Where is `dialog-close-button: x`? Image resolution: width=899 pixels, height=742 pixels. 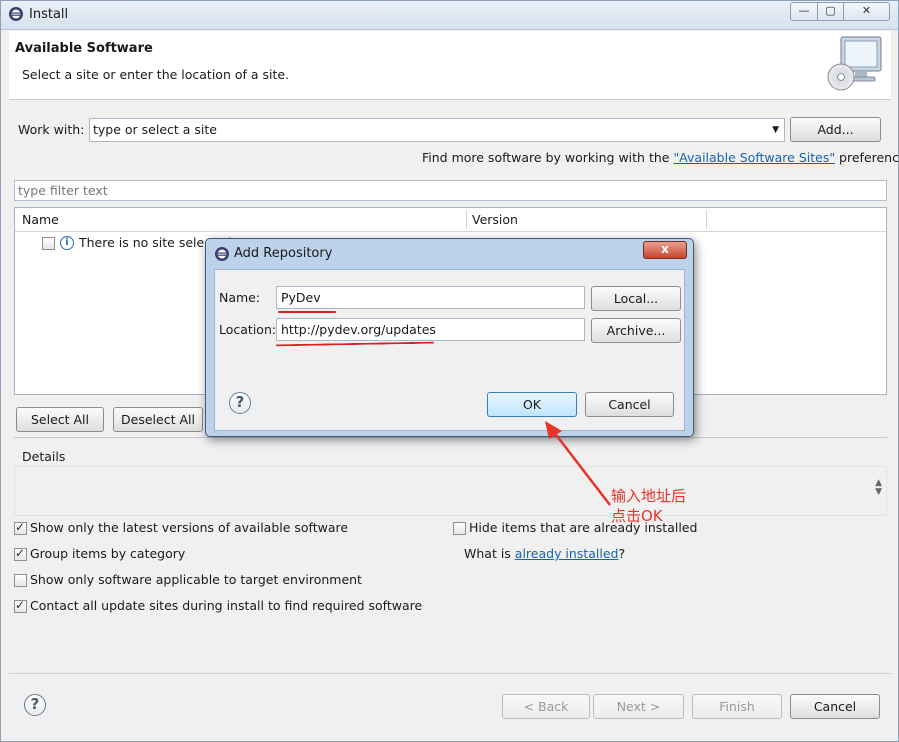 dialog-close-button: x is located at coordinates (665, 250).